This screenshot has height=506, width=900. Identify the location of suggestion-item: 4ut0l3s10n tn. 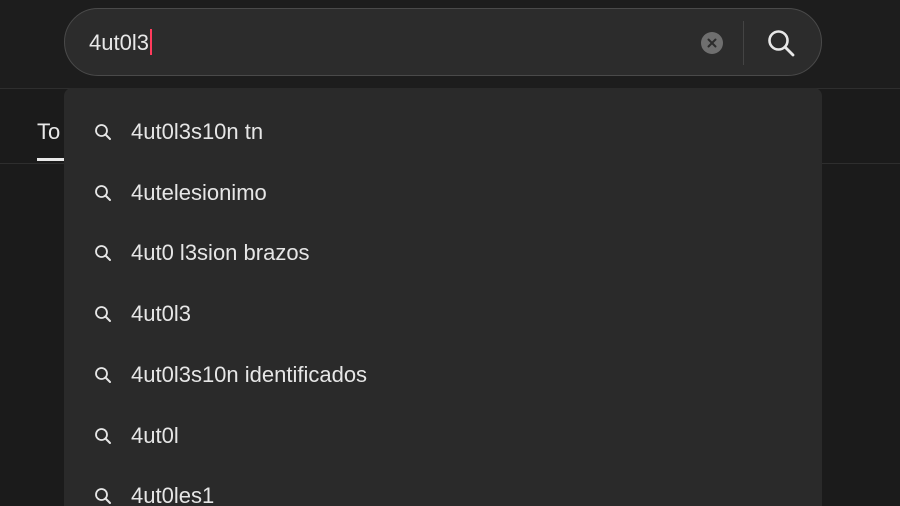
(443, 132).